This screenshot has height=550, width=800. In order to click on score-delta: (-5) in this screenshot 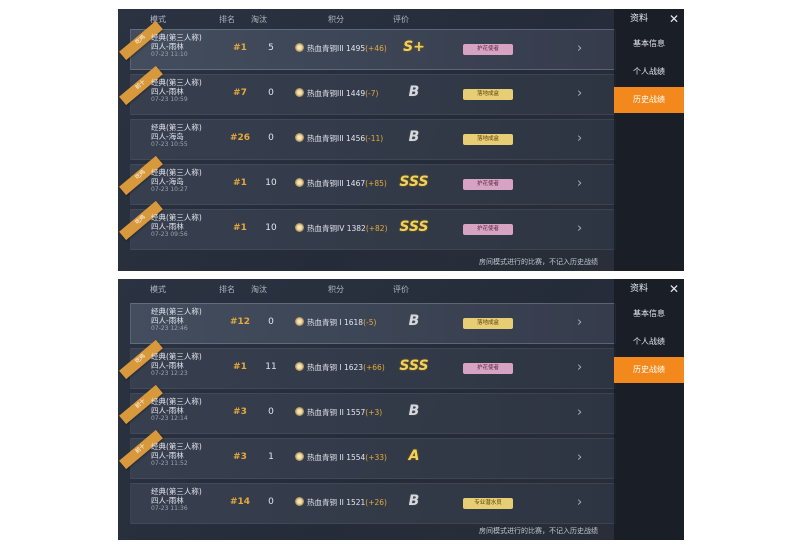, I will do `click(370, 322)`.